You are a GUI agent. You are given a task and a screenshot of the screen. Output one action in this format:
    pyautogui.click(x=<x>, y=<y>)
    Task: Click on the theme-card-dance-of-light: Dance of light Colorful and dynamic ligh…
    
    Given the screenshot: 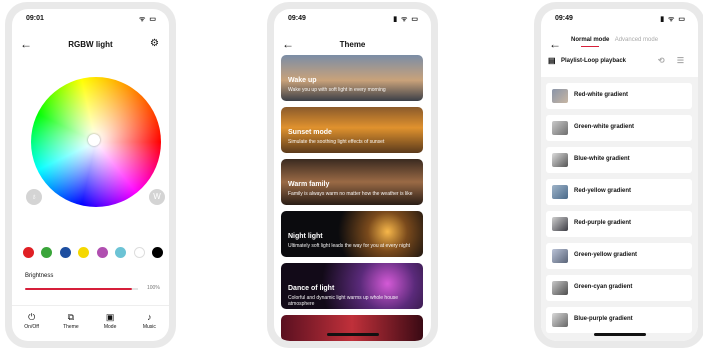 What is the action you would take?
    pyautogui.click(x=352, y=286)
    